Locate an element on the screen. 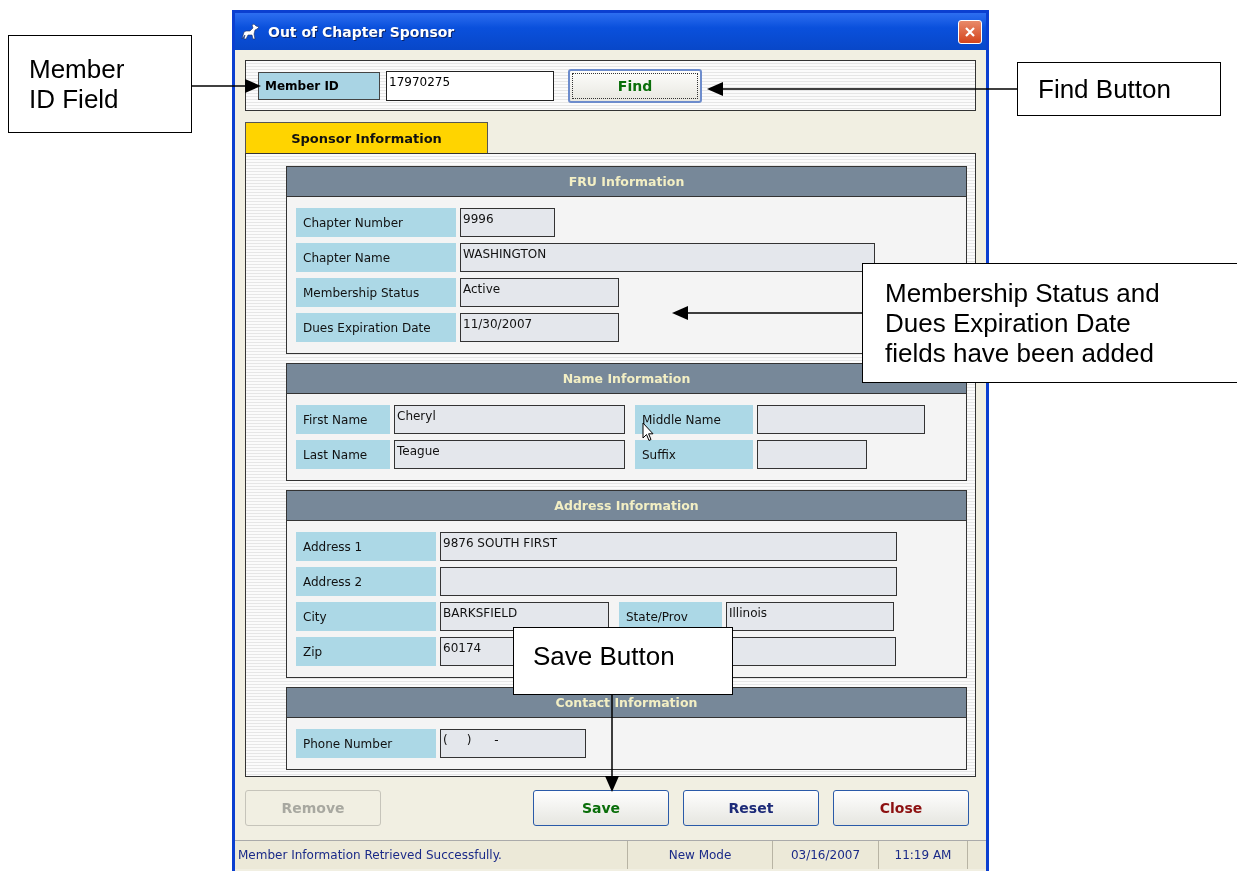 Image resolution: width=1237 pixels, height=871 pixels. field-label: Last Name is located at coordinates (343, 454).